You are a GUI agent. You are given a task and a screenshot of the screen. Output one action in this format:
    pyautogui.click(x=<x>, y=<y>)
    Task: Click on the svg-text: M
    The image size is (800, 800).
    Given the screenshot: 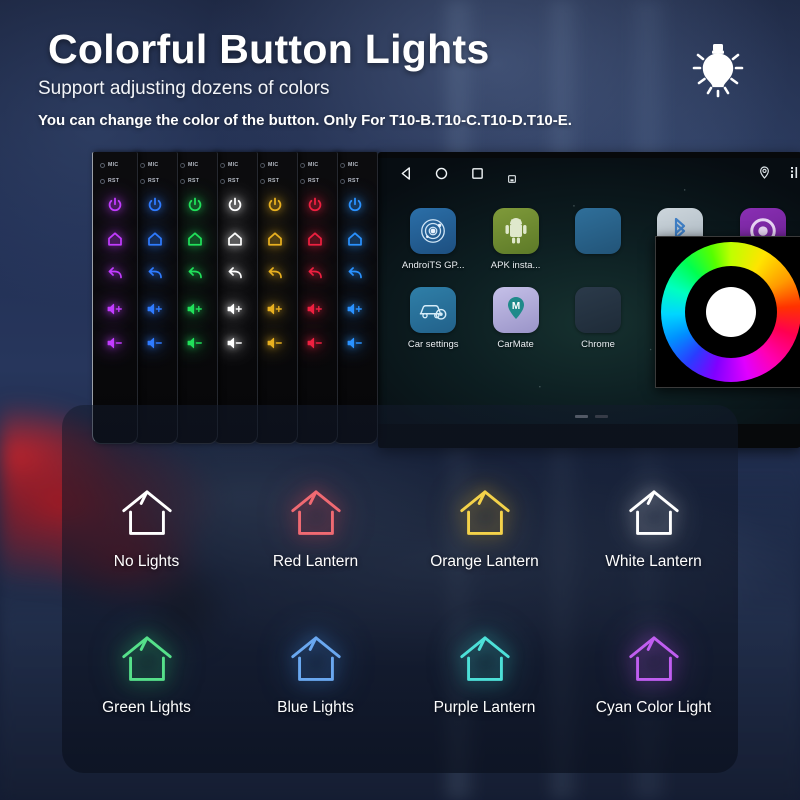 What is the action you would take?
    pyautogui.click(x=515, y=306)
    